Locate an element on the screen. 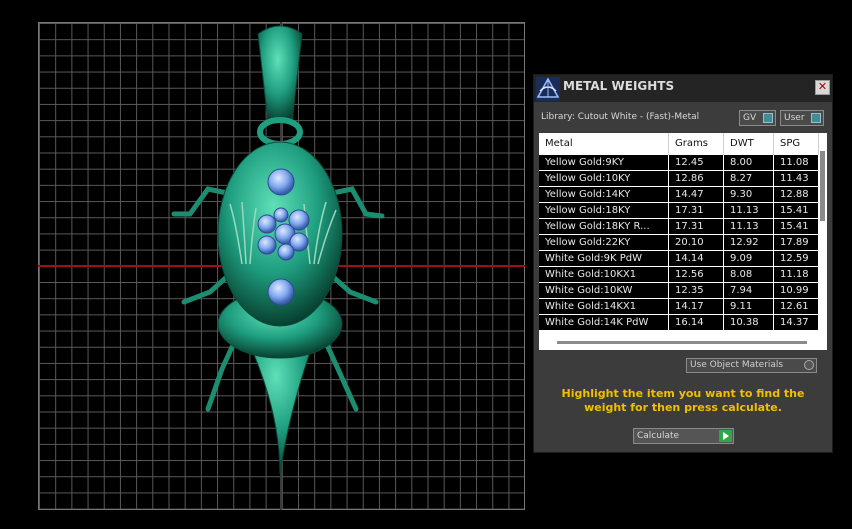 The width and height of the screenshot is (852, 529). table-cell: 12.35 is located at coordinates (696, 290).